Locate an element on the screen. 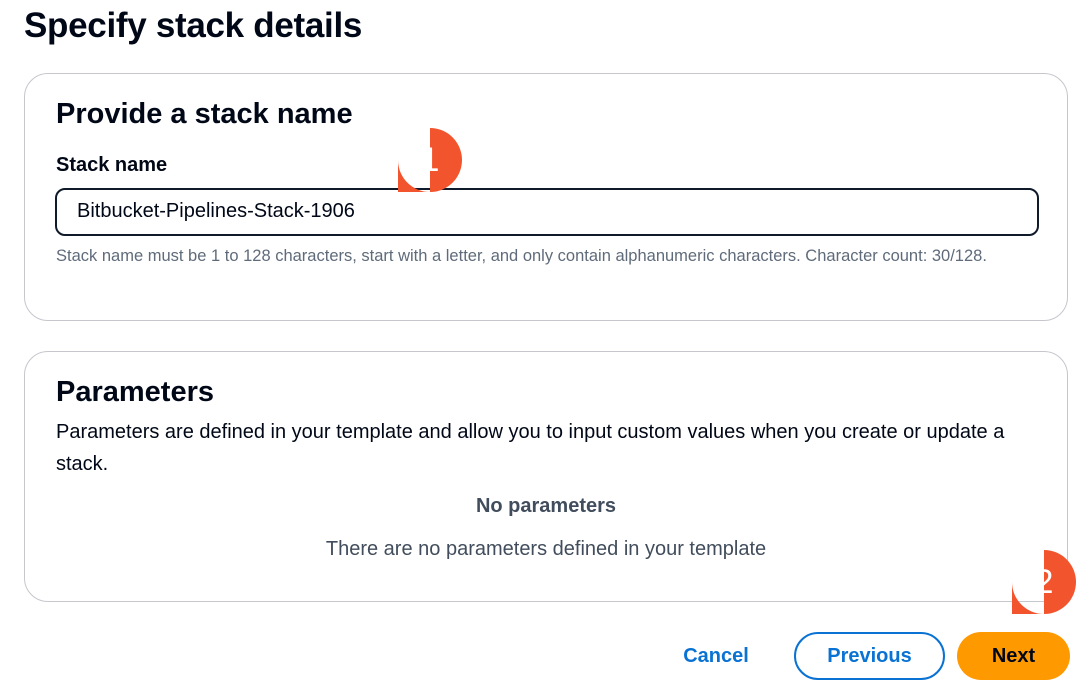 The width and height of the screenshot is (1092, 698). cancel-button: Cancel is located at coordinates (716, 656).